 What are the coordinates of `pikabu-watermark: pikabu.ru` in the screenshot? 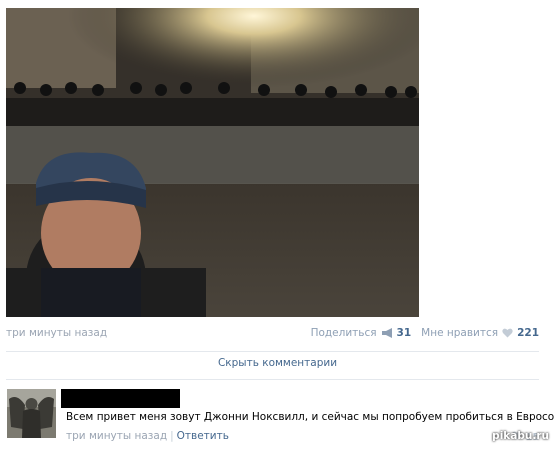 It's located at (520, 436).